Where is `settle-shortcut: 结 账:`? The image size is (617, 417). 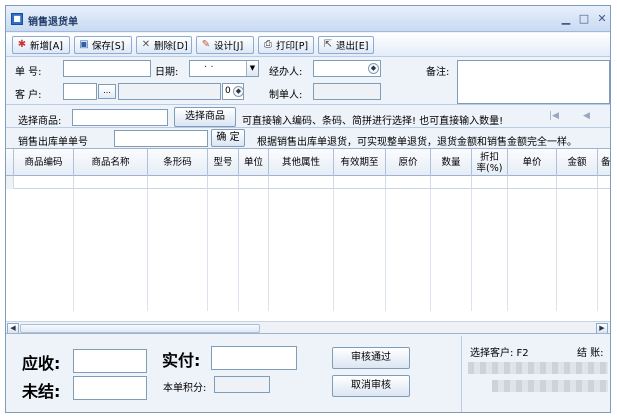 settle-shortcut: 结 账: is located at coordinates (590, 353).